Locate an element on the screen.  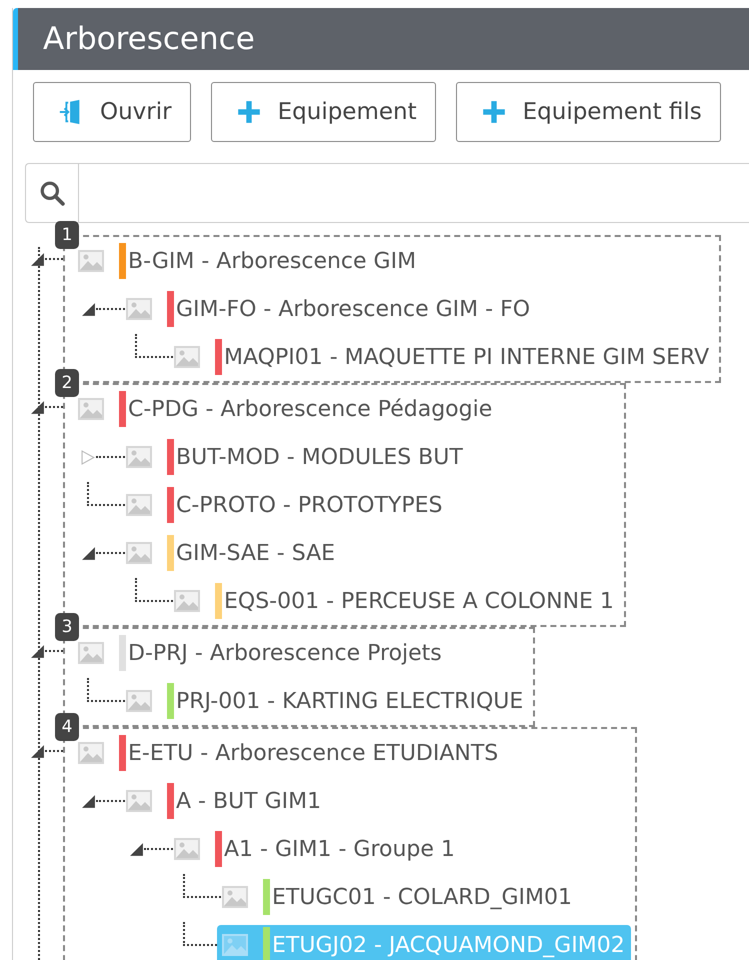
group-number: 1 is located at coordinates (67, 235).